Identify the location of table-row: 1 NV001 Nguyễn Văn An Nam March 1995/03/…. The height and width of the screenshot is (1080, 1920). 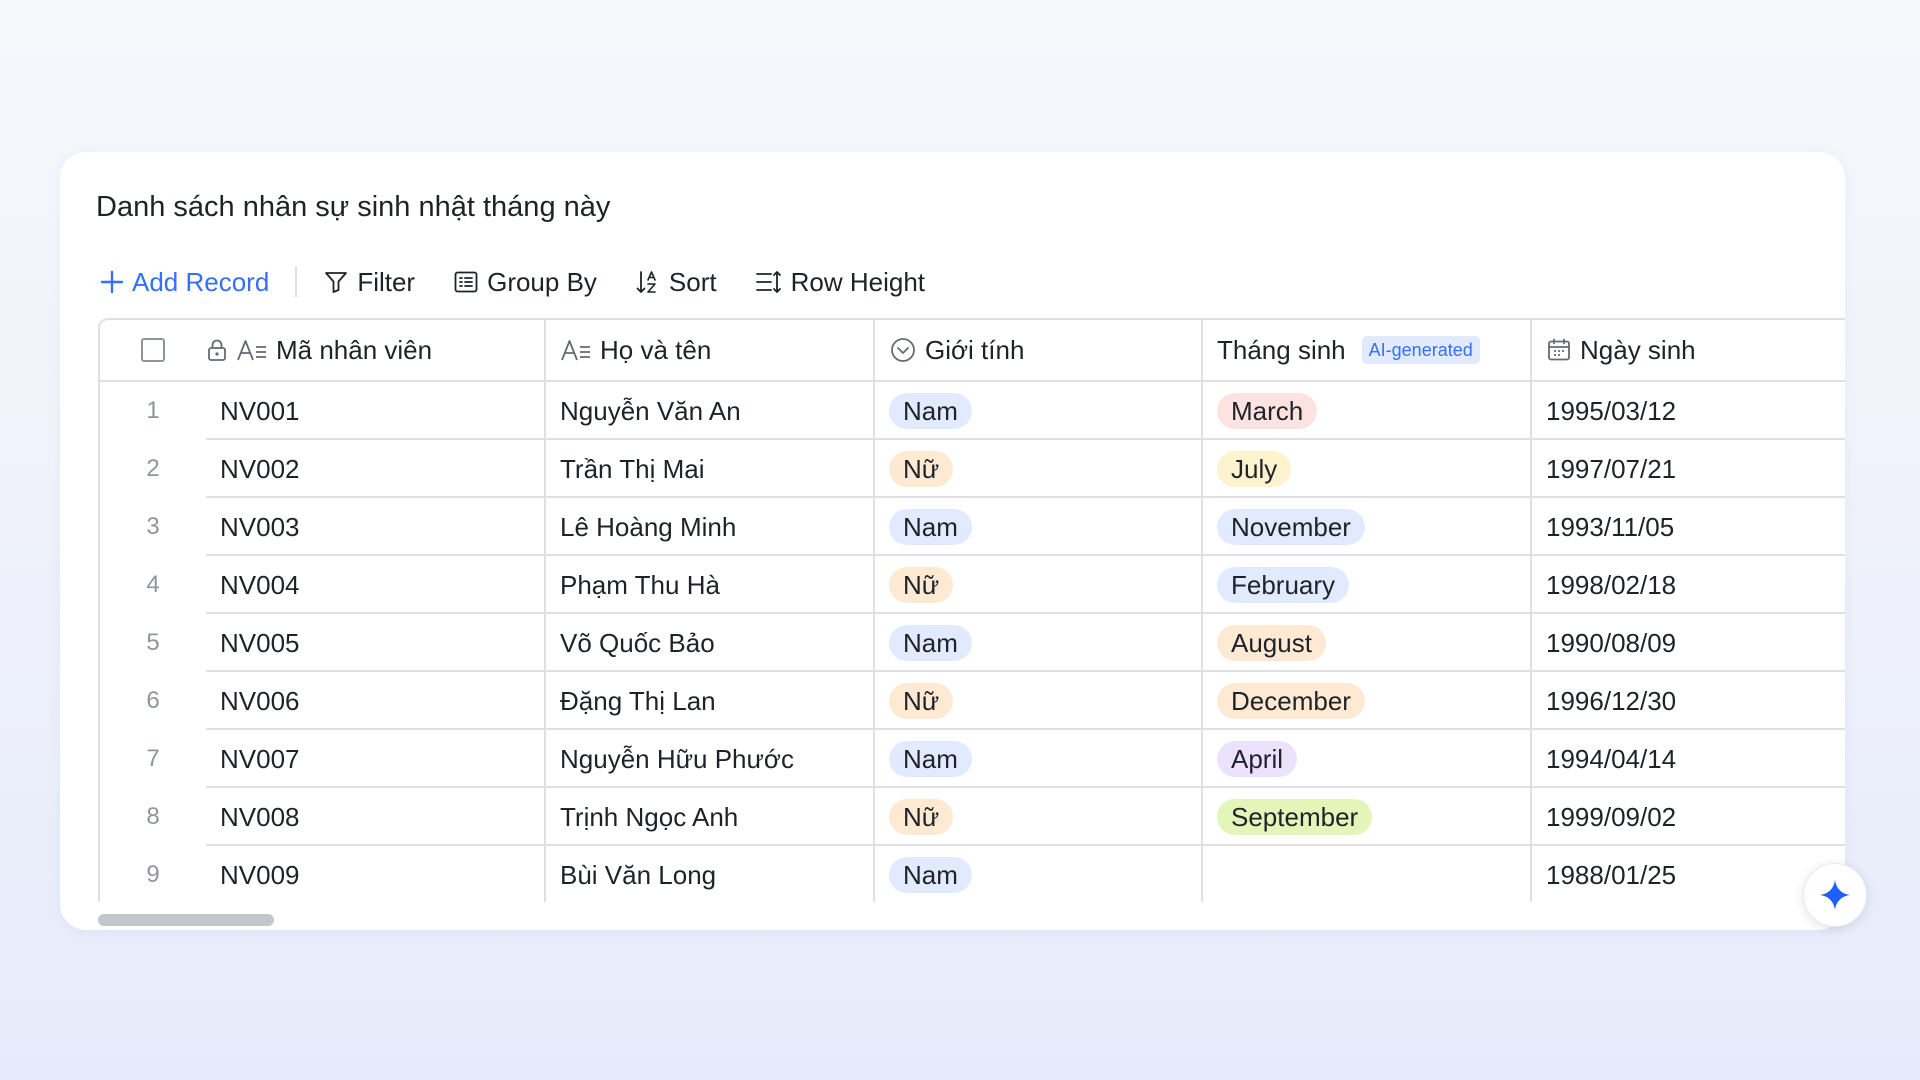
(972, 411).